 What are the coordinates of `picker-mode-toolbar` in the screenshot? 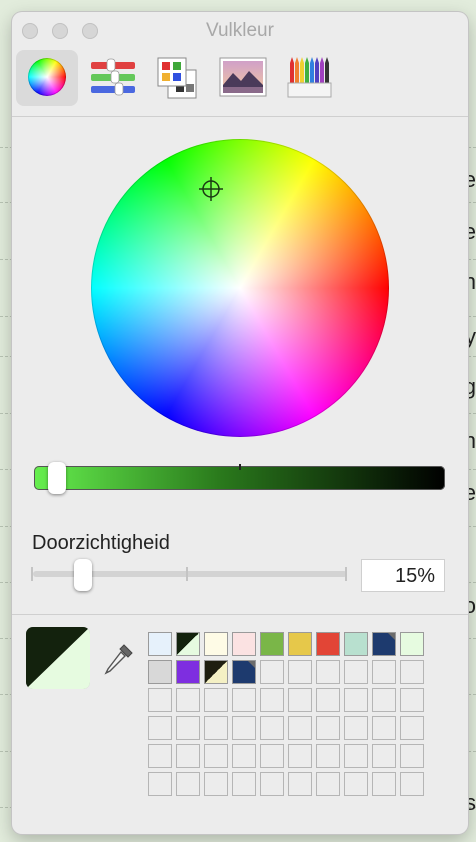 It's located at (240, 84).